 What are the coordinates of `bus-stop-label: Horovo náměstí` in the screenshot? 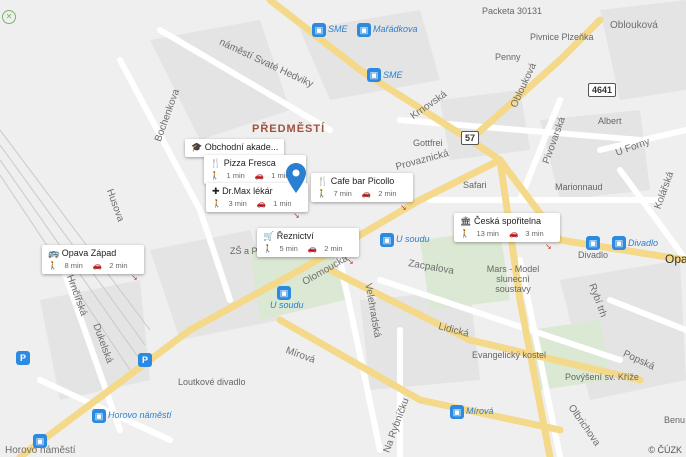 It's located at (140, 415).